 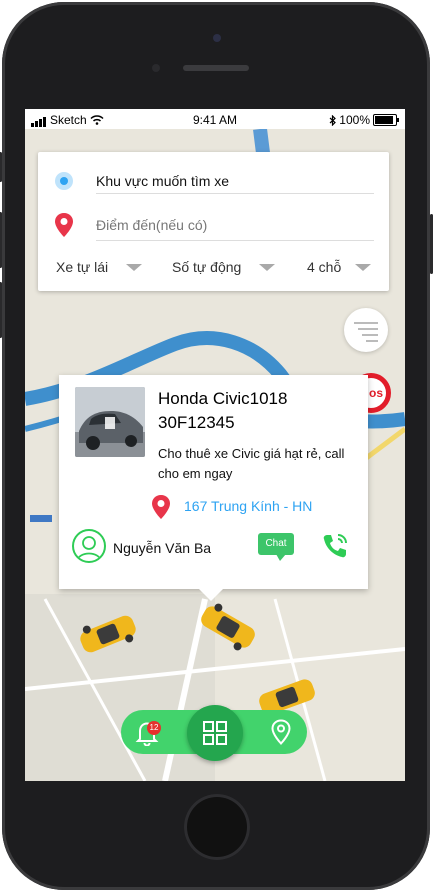 I want to click on phone-call-icon, so click(x=335, y=546).